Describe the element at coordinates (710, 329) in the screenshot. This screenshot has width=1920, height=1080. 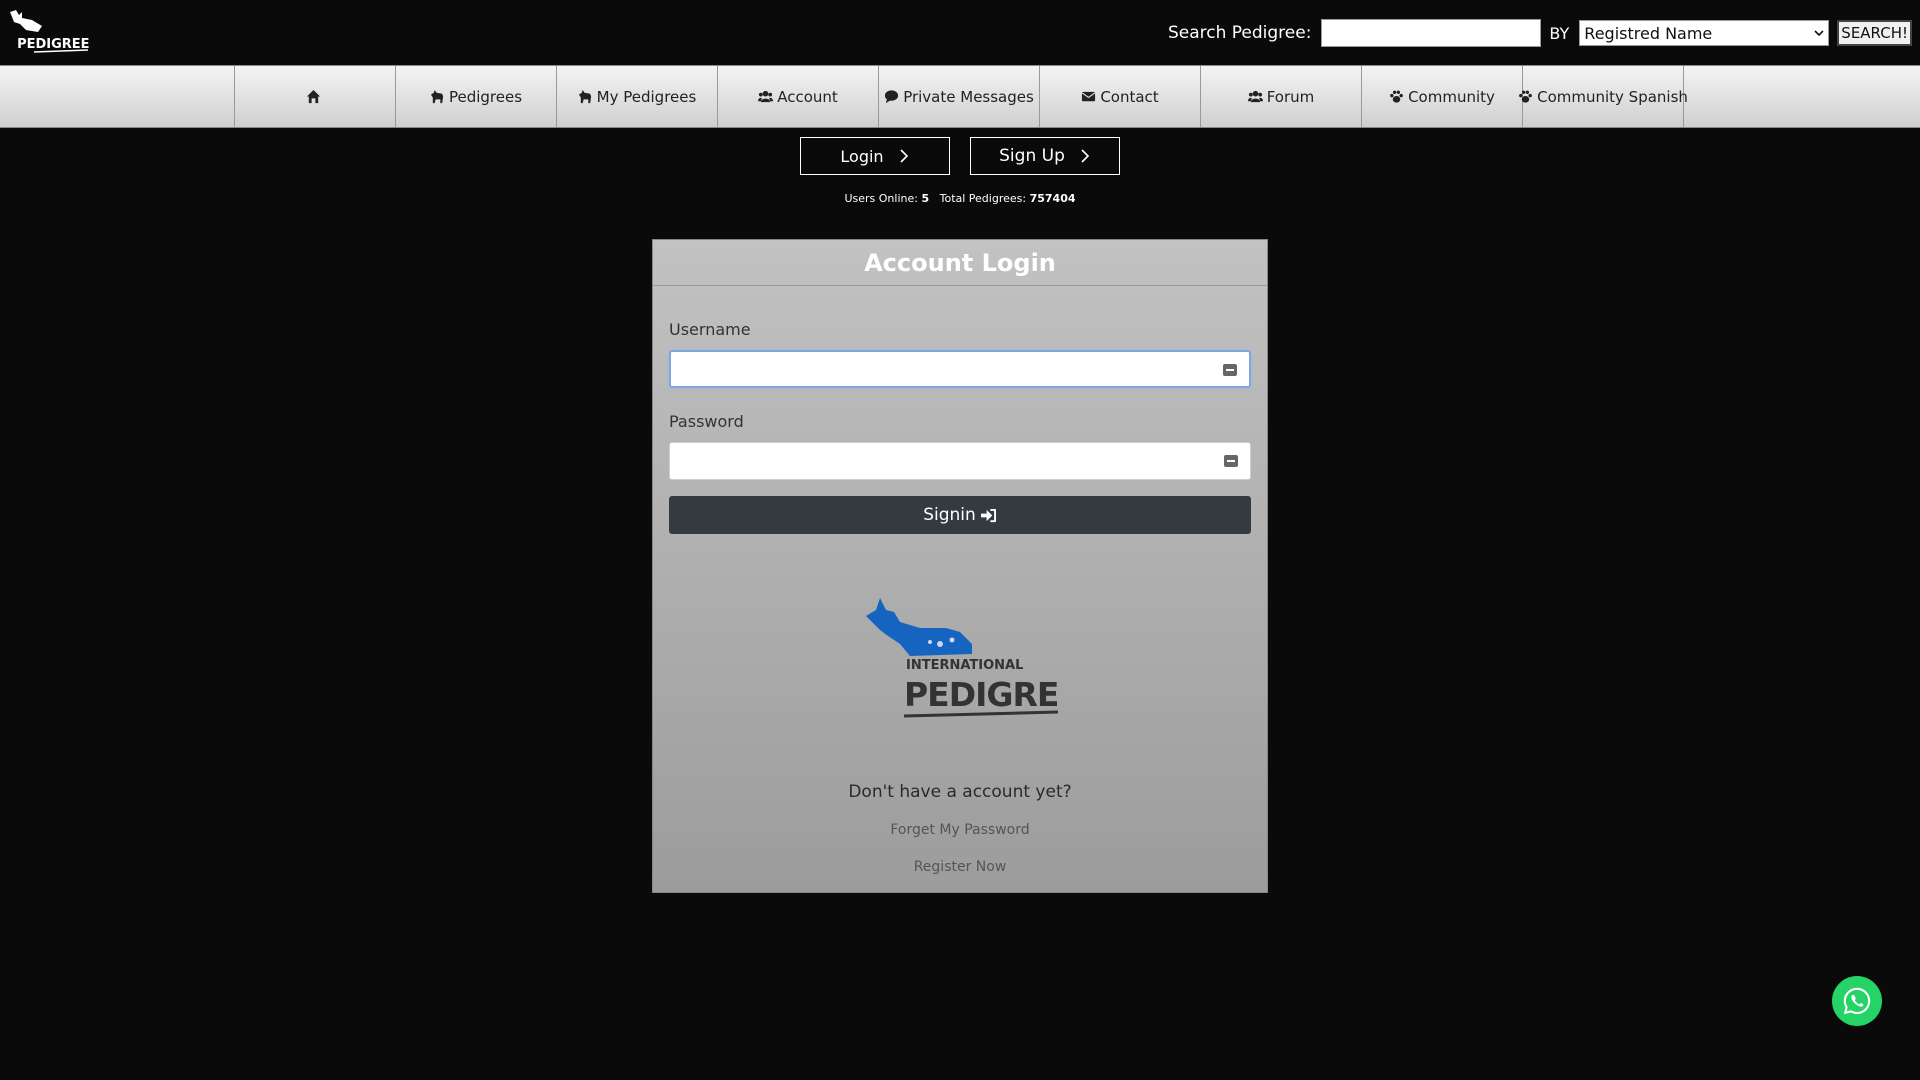
I see `username-label: Username` at that location.